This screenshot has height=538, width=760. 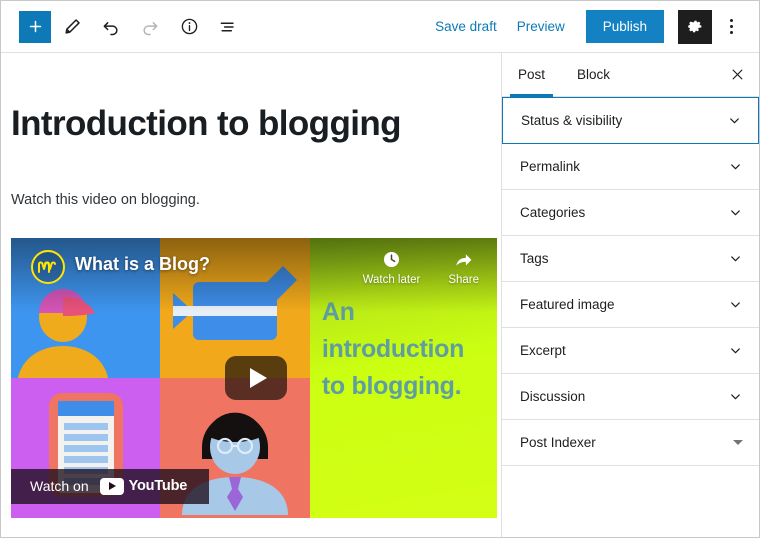 I want to click on redo-button, so click(x=150, y=27).